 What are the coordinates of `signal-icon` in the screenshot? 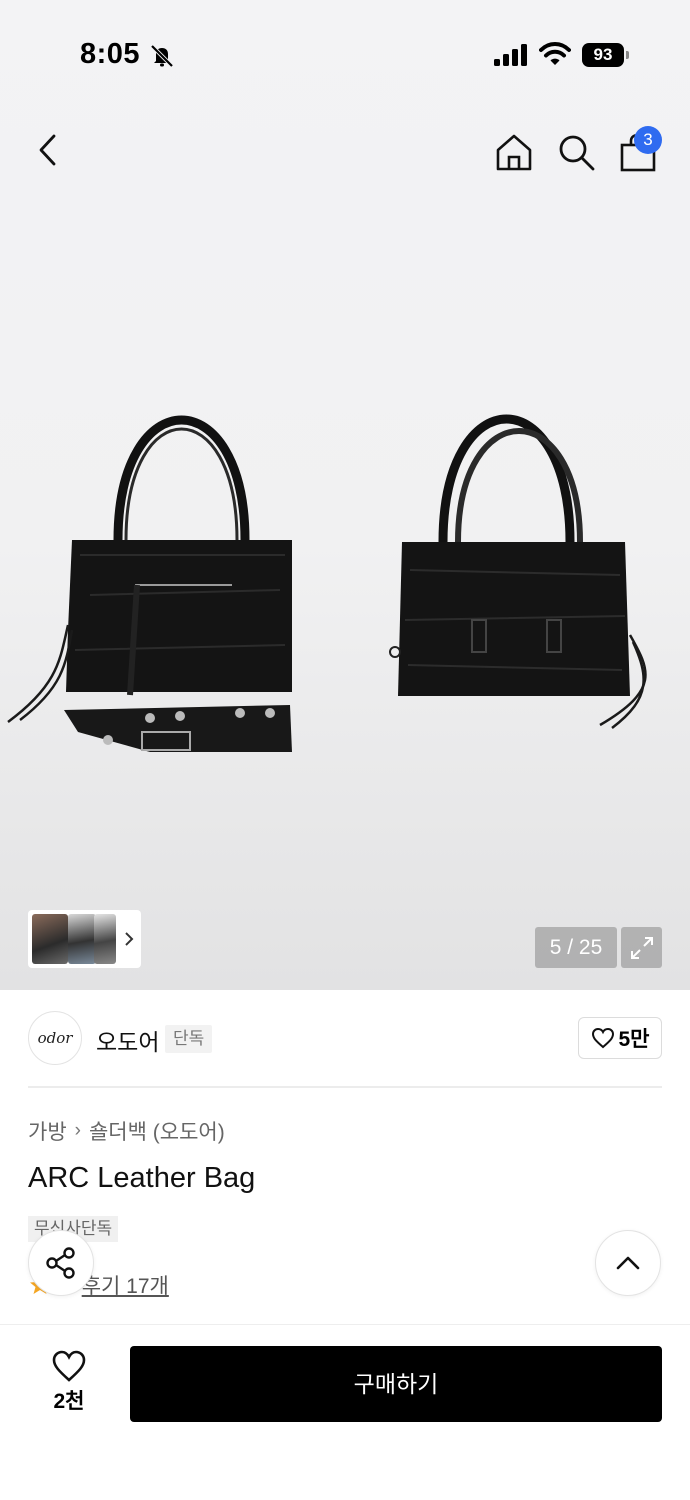 It's located at (510, 55).